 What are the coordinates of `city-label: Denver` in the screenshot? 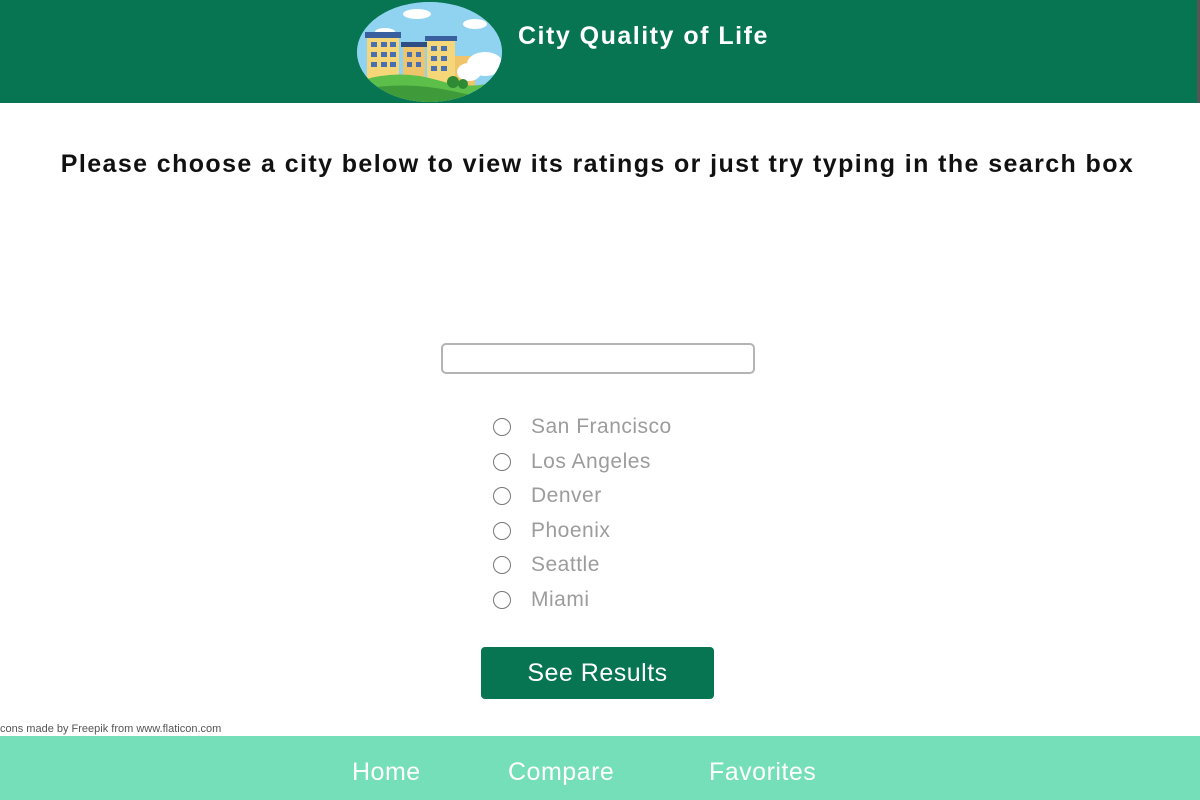 It's located at (566, 496).